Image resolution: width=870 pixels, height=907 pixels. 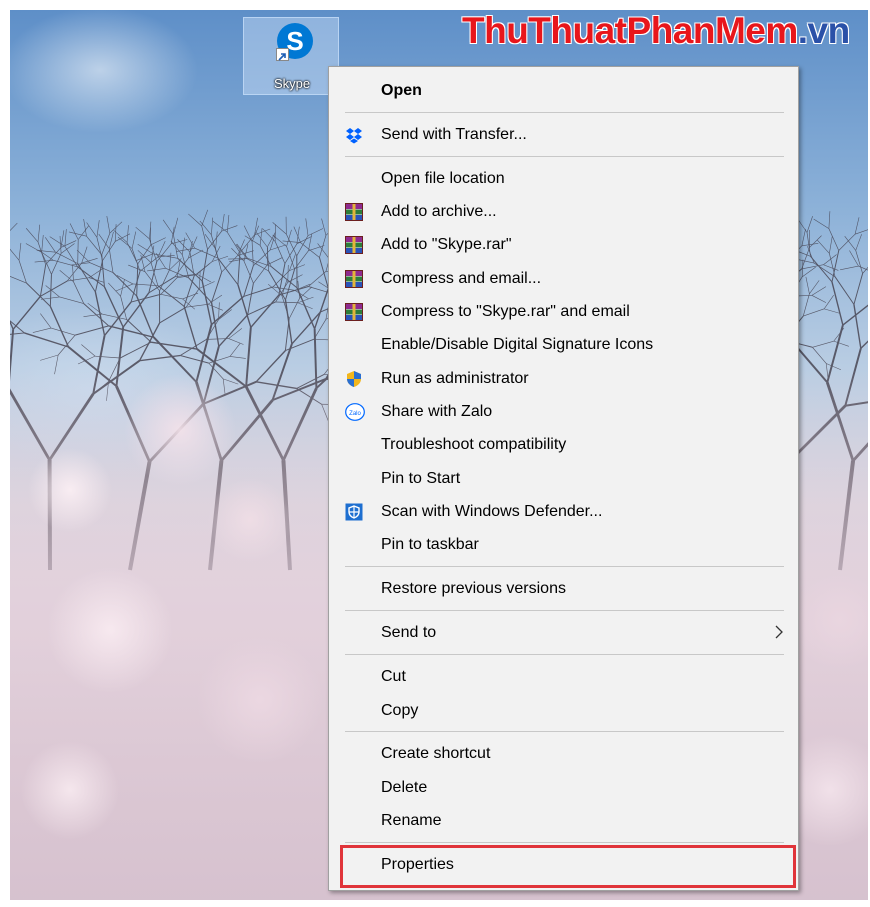 What do you see at coordinates (568, 866) in the screenshot?
I see `properties-highlight-box` at bounding box center [568, 866].